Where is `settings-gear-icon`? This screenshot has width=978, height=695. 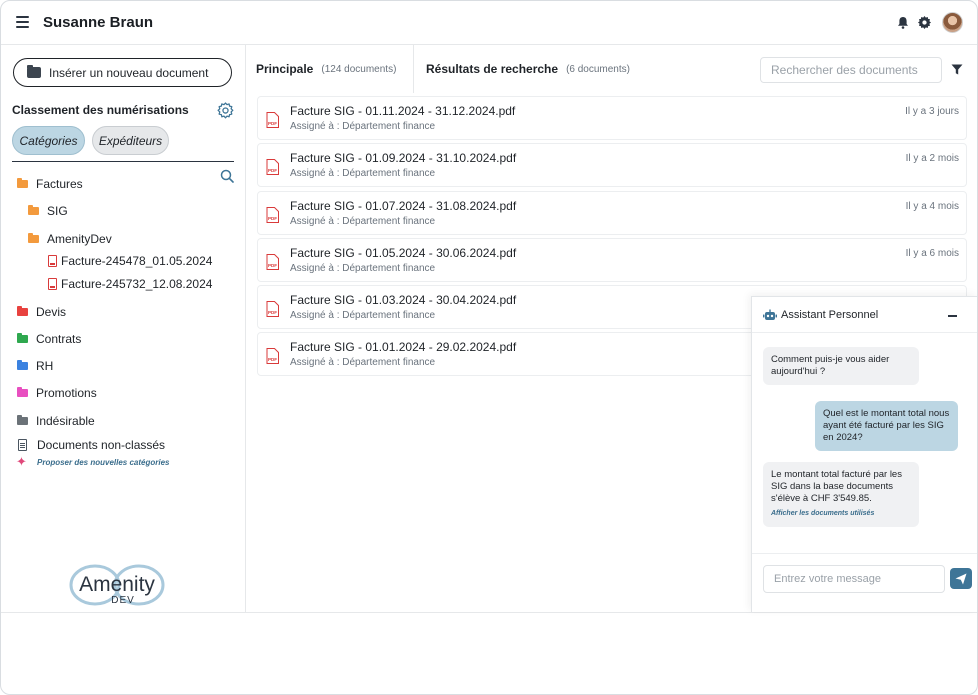 settings-gear-icon is located at coordinates (924, 22).